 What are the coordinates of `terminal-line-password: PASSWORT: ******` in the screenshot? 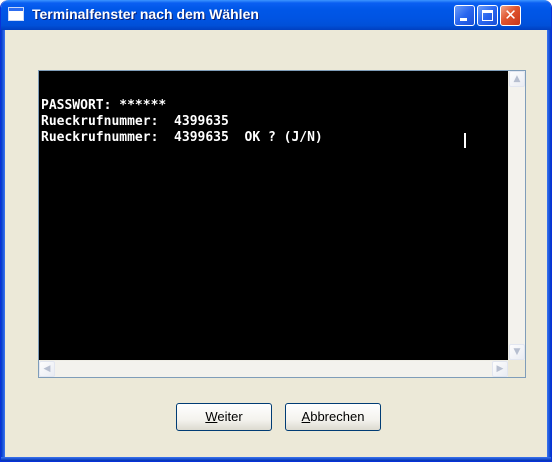 It's located at (104, 105).